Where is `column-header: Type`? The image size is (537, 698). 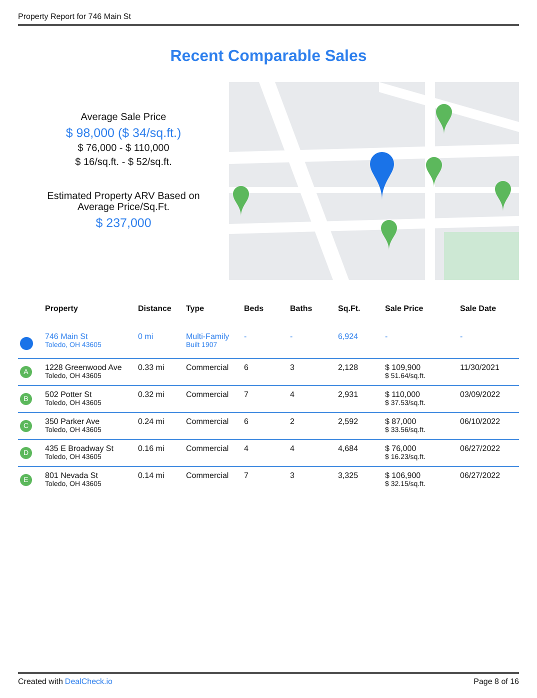 column-header: Type is located at coordinates (196, 309).